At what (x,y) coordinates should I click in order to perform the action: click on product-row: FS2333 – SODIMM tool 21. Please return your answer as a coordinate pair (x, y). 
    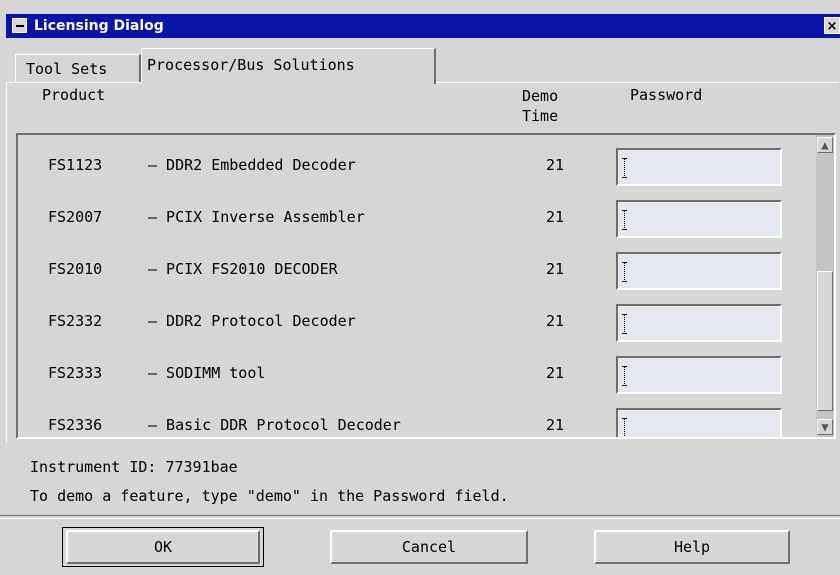
    Looking at the image, I should click on (417, 376).